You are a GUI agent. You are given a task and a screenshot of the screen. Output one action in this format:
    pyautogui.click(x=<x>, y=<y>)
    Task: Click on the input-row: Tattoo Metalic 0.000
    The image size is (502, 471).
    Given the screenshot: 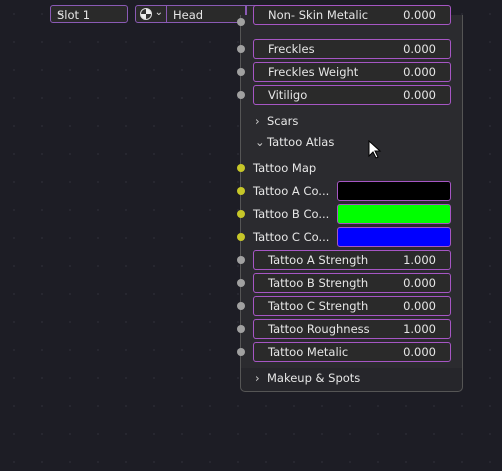 What is the action you would take?
    pyautogui.click(x=350, y=353)
    